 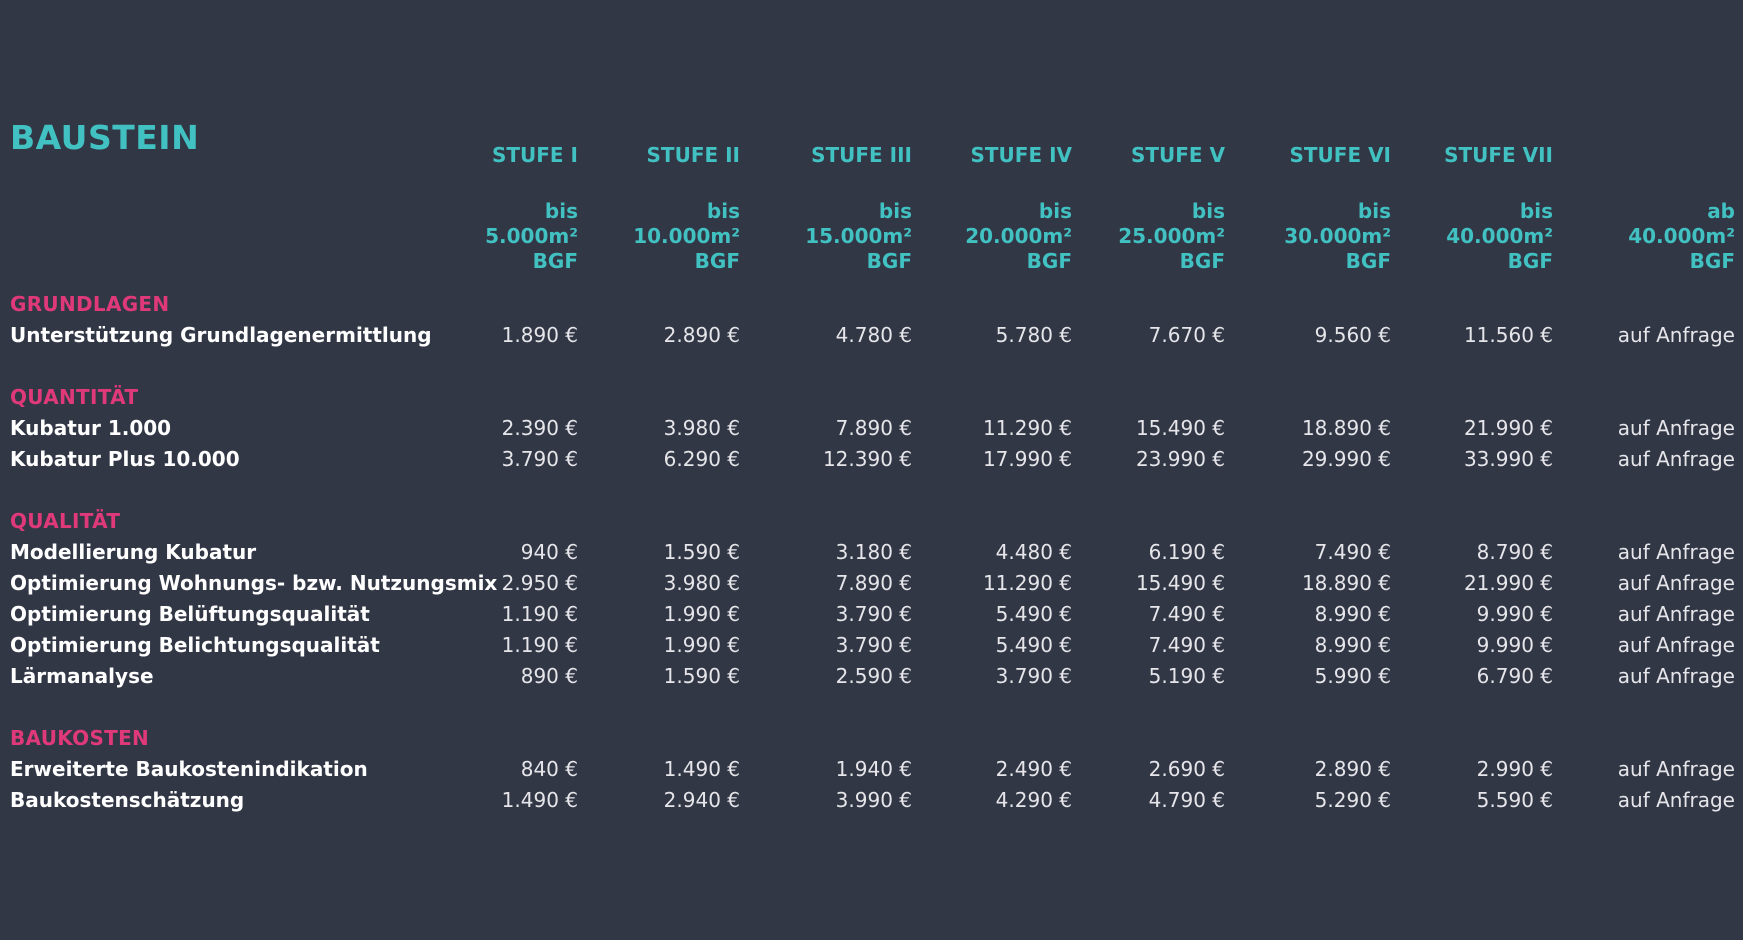 I want to click on column-range: bis 5.000m² BGF, so click(x=503, y=236).